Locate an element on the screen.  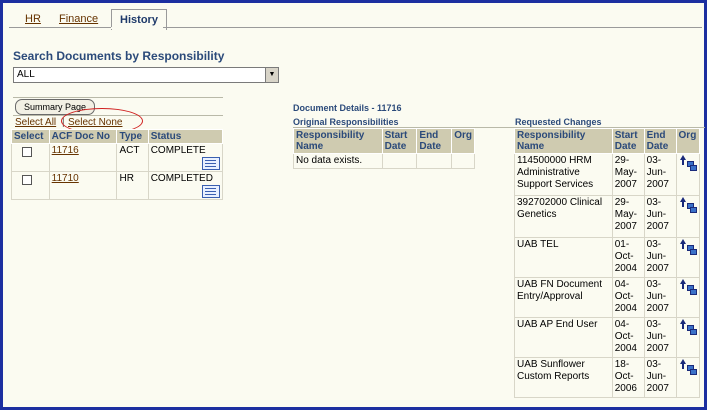
empty-message: No data exists. is located at coordinates (338, 161).